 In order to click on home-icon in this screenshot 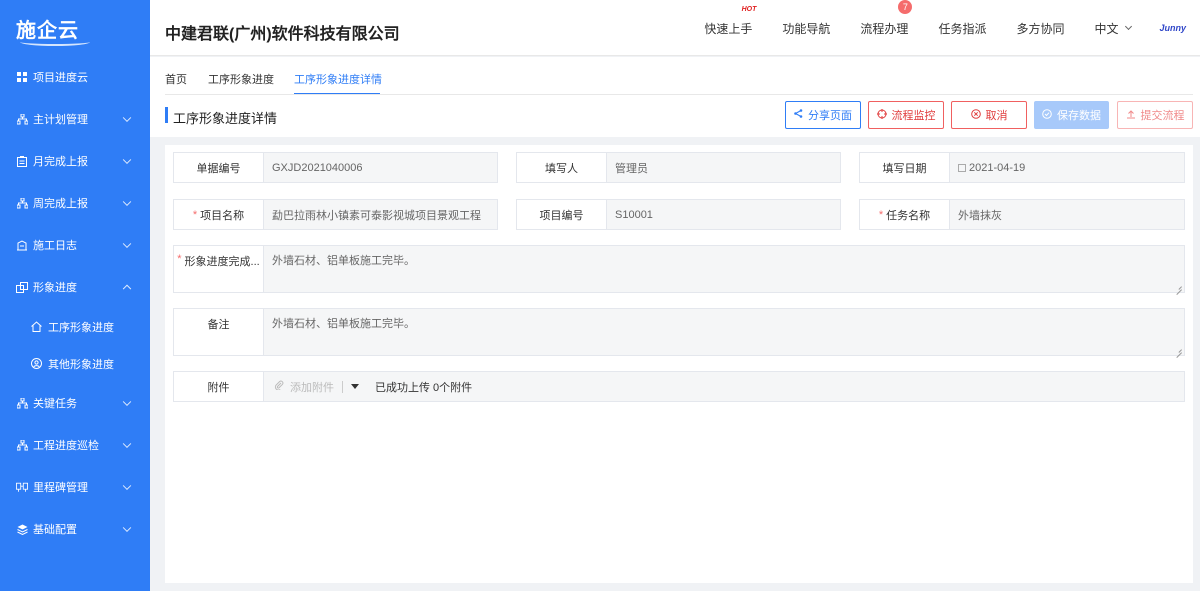, I will do `click(36, 327)`.